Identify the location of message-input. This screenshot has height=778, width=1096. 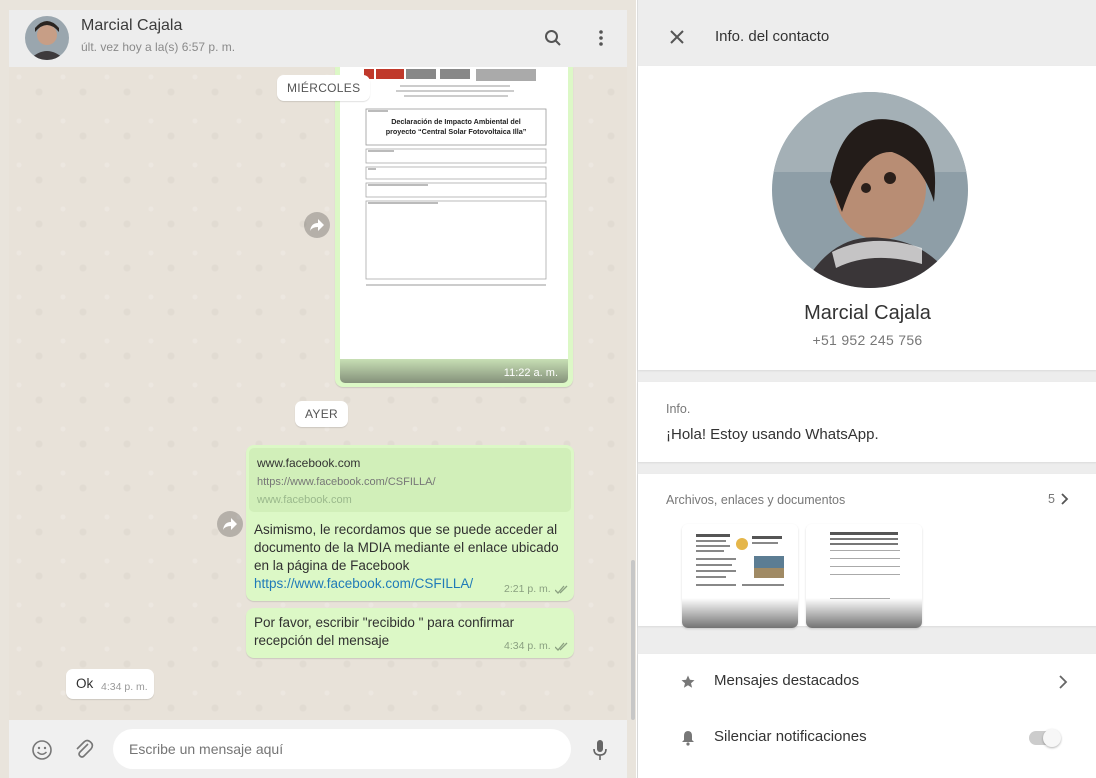
(342, 749).